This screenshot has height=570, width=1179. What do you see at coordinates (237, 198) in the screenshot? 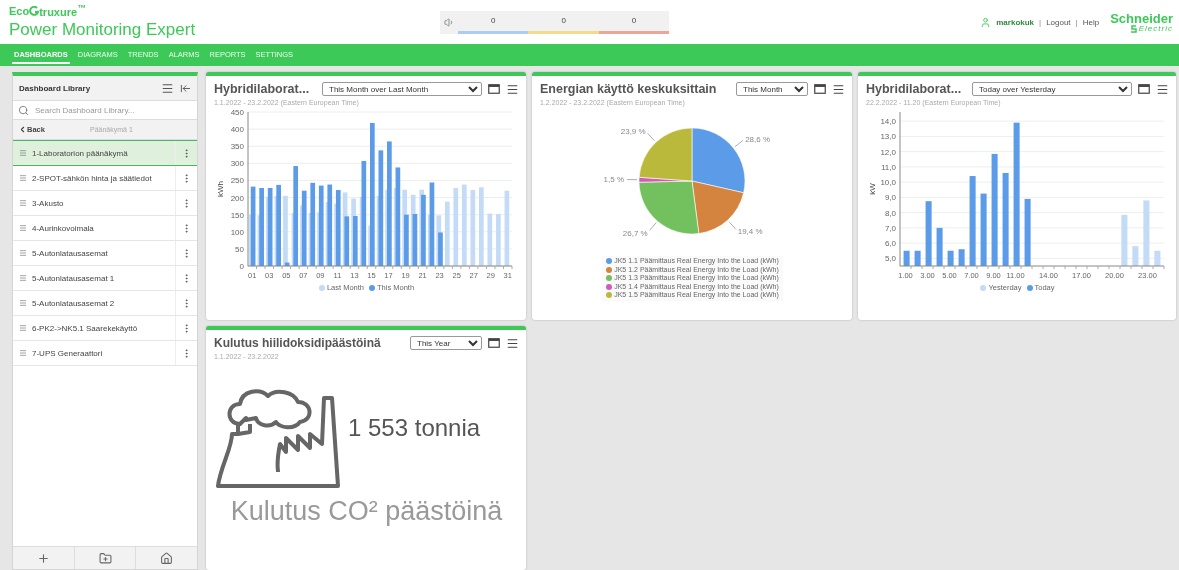
I see `axis-label: 200` at bounding box center [237, 198].